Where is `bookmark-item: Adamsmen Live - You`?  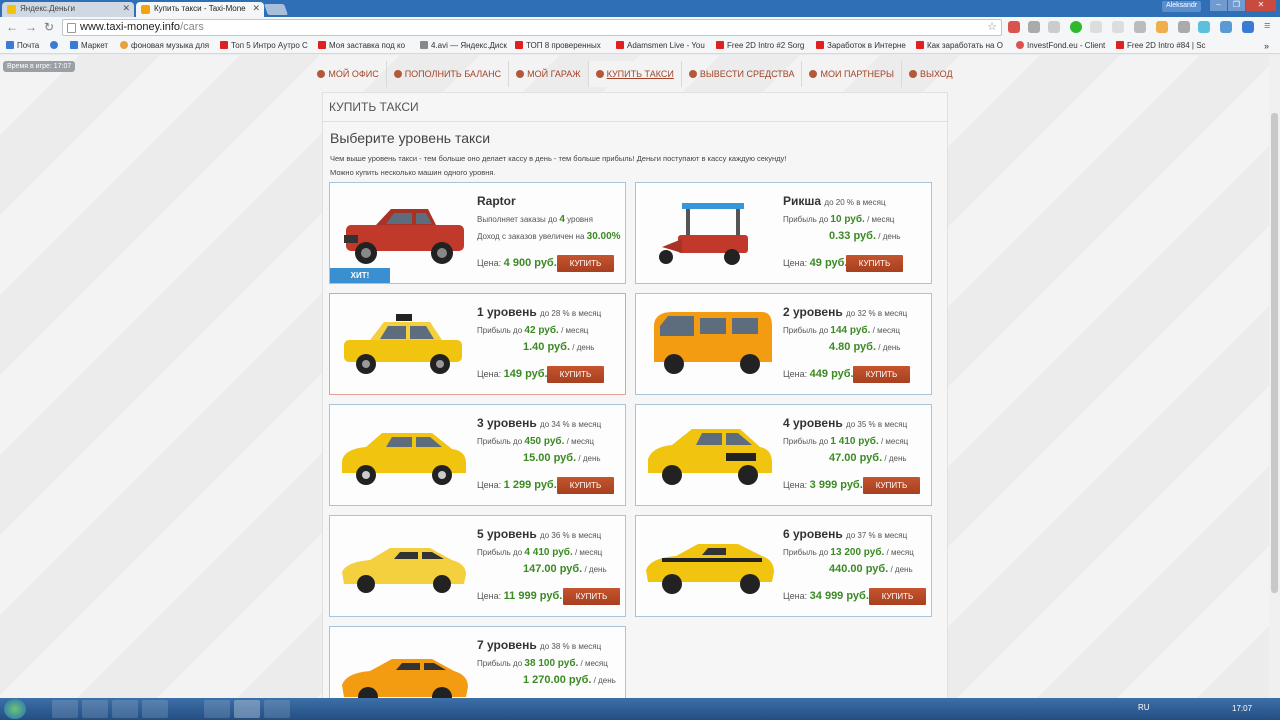 bookmark-item: Adamsmen Live - You is located at coordinates (661, 45).